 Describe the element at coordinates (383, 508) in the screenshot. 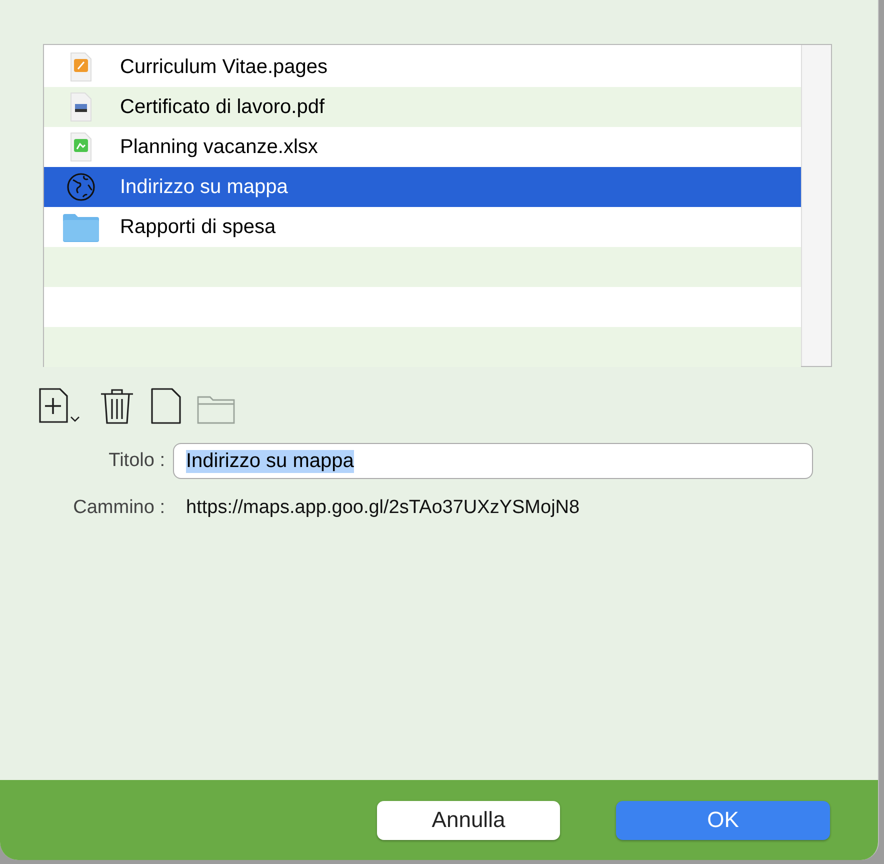

I see `path-value: https://maps.app.goo.gl/2sTAo37UXzYSMojN8` at that location.